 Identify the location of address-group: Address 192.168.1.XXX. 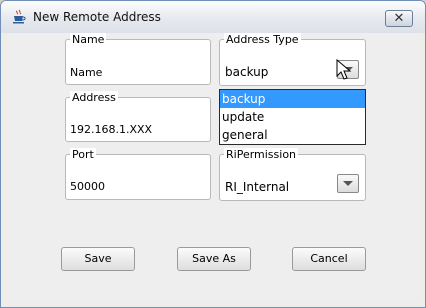
(138, 116).